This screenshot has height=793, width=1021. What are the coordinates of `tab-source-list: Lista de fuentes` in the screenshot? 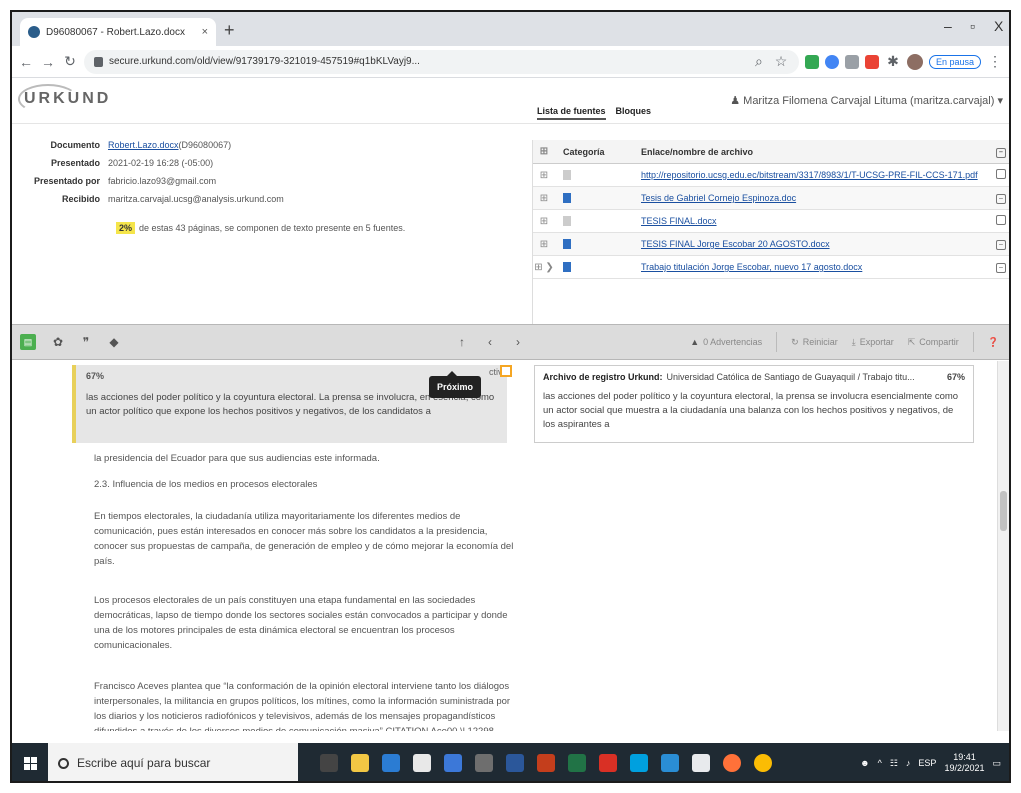 It's located at (571, 113).